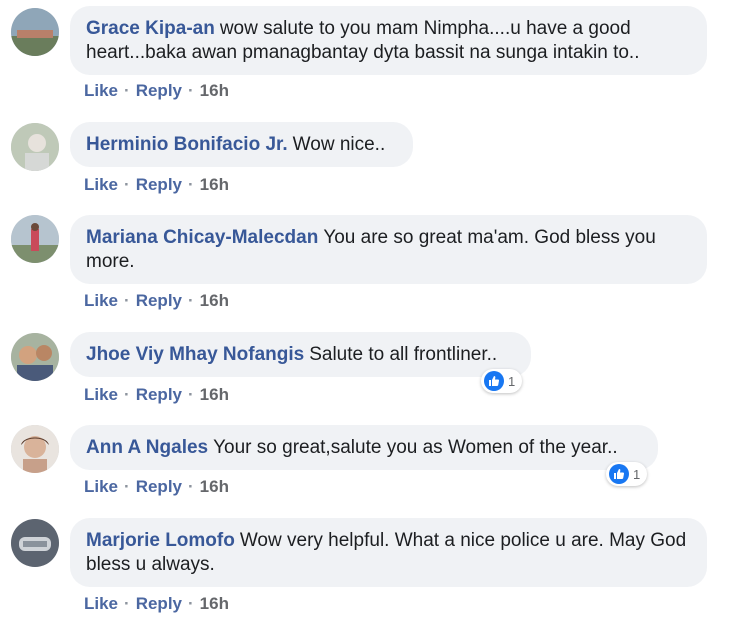 This screenshot has width=750, height=626. What do you see at coordinates (147, 447) in the screenshot?
I see `comment-author: Ann A Ngales` at bounding box center [147, 447].